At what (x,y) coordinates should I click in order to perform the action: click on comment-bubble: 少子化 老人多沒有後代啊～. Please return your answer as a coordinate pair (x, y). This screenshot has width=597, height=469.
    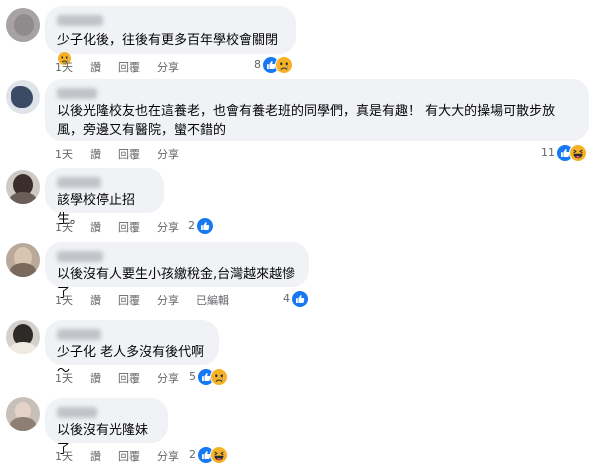
    Looking at the image, I should click on (132, 349).